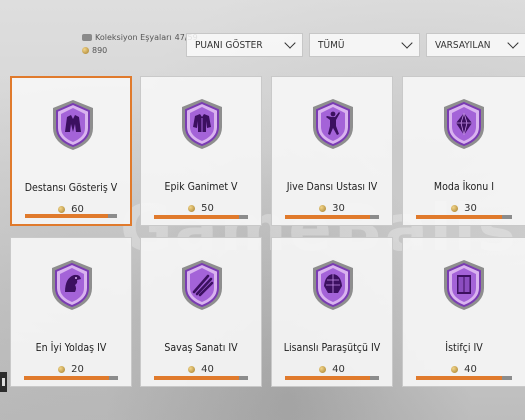  Describe the element at coordinates (201, 348) in the screenshot. I see `card-name: Savaş Sanatı IV` at that location.